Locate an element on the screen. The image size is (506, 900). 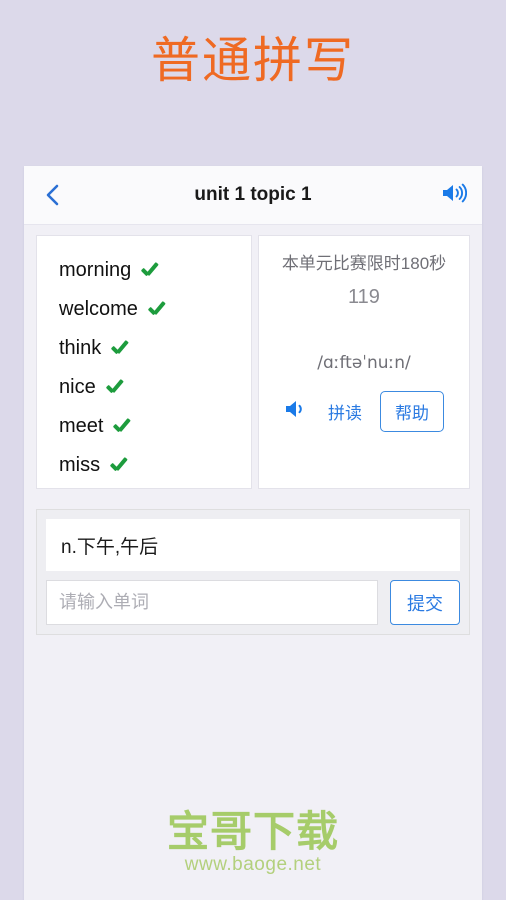
word-label: think is located at coordinates (80, 348).